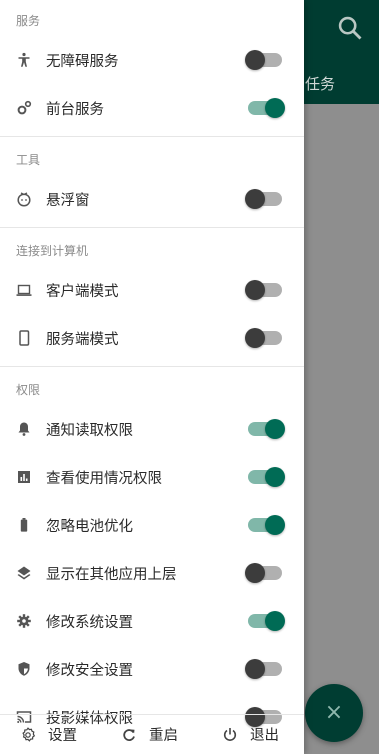 The height and width of the screenshot is (754, 379). I want to click on setting-row-notification-access: 通知读取权限, so click(152, 429).